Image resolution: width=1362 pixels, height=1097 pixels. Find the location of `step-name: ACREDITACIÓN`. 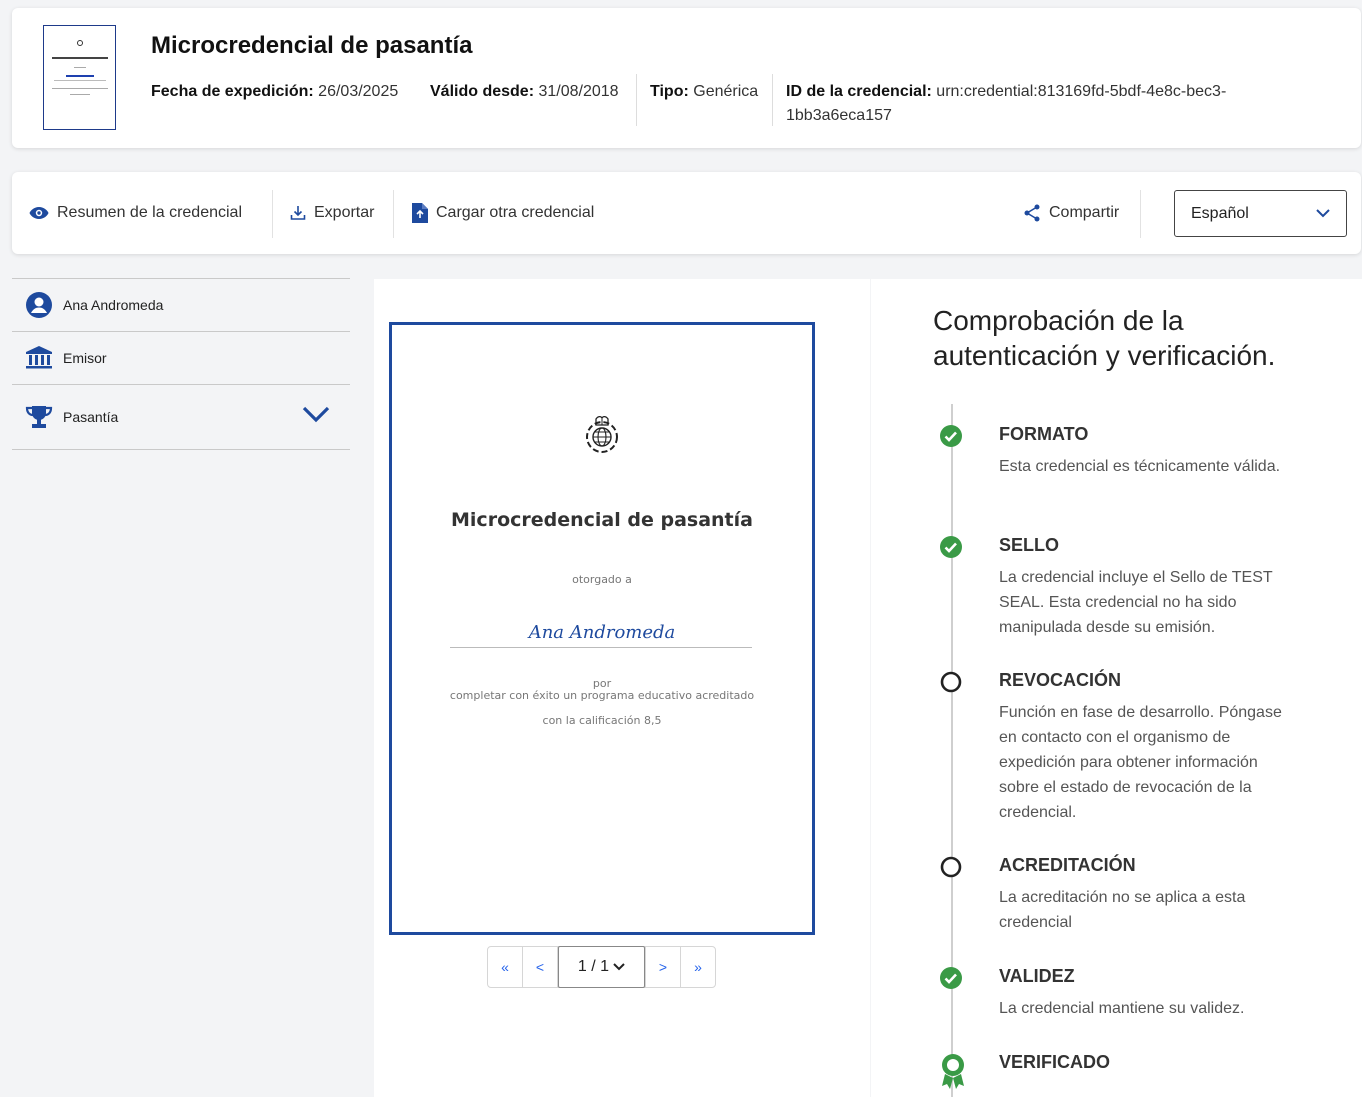

step-name: ACREDITACIÓN is located at coordinates (1067, 865).